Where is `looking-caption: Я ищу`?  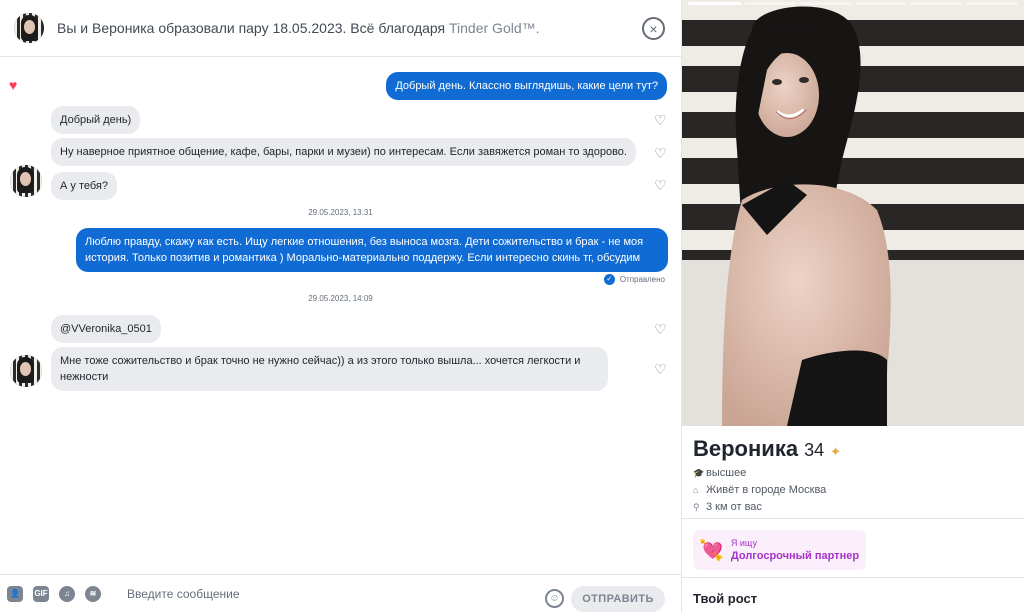 looking-caption: Я ищу is located at coordinates (743, 542).